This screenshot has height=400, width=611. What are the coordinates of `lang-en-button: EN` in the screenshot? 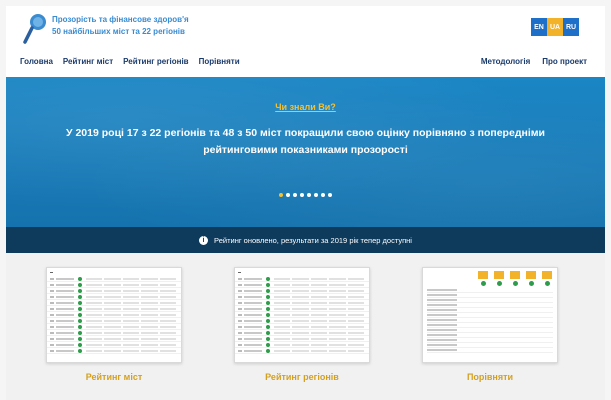 It's located at (539, 27).